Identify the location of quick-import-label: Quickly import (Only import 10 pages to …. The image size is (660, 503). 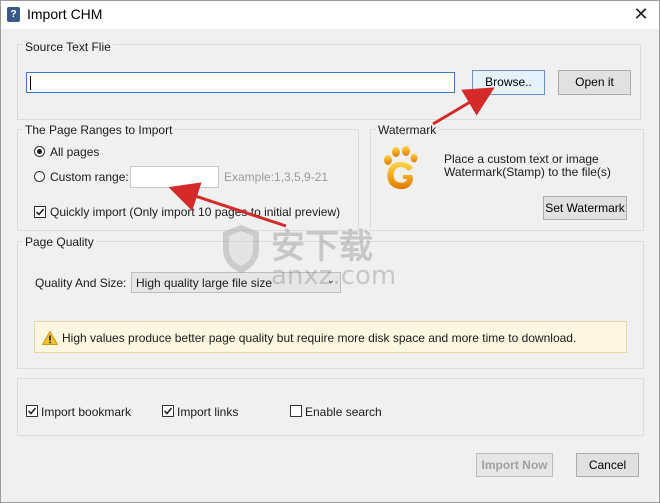
(195, 212).